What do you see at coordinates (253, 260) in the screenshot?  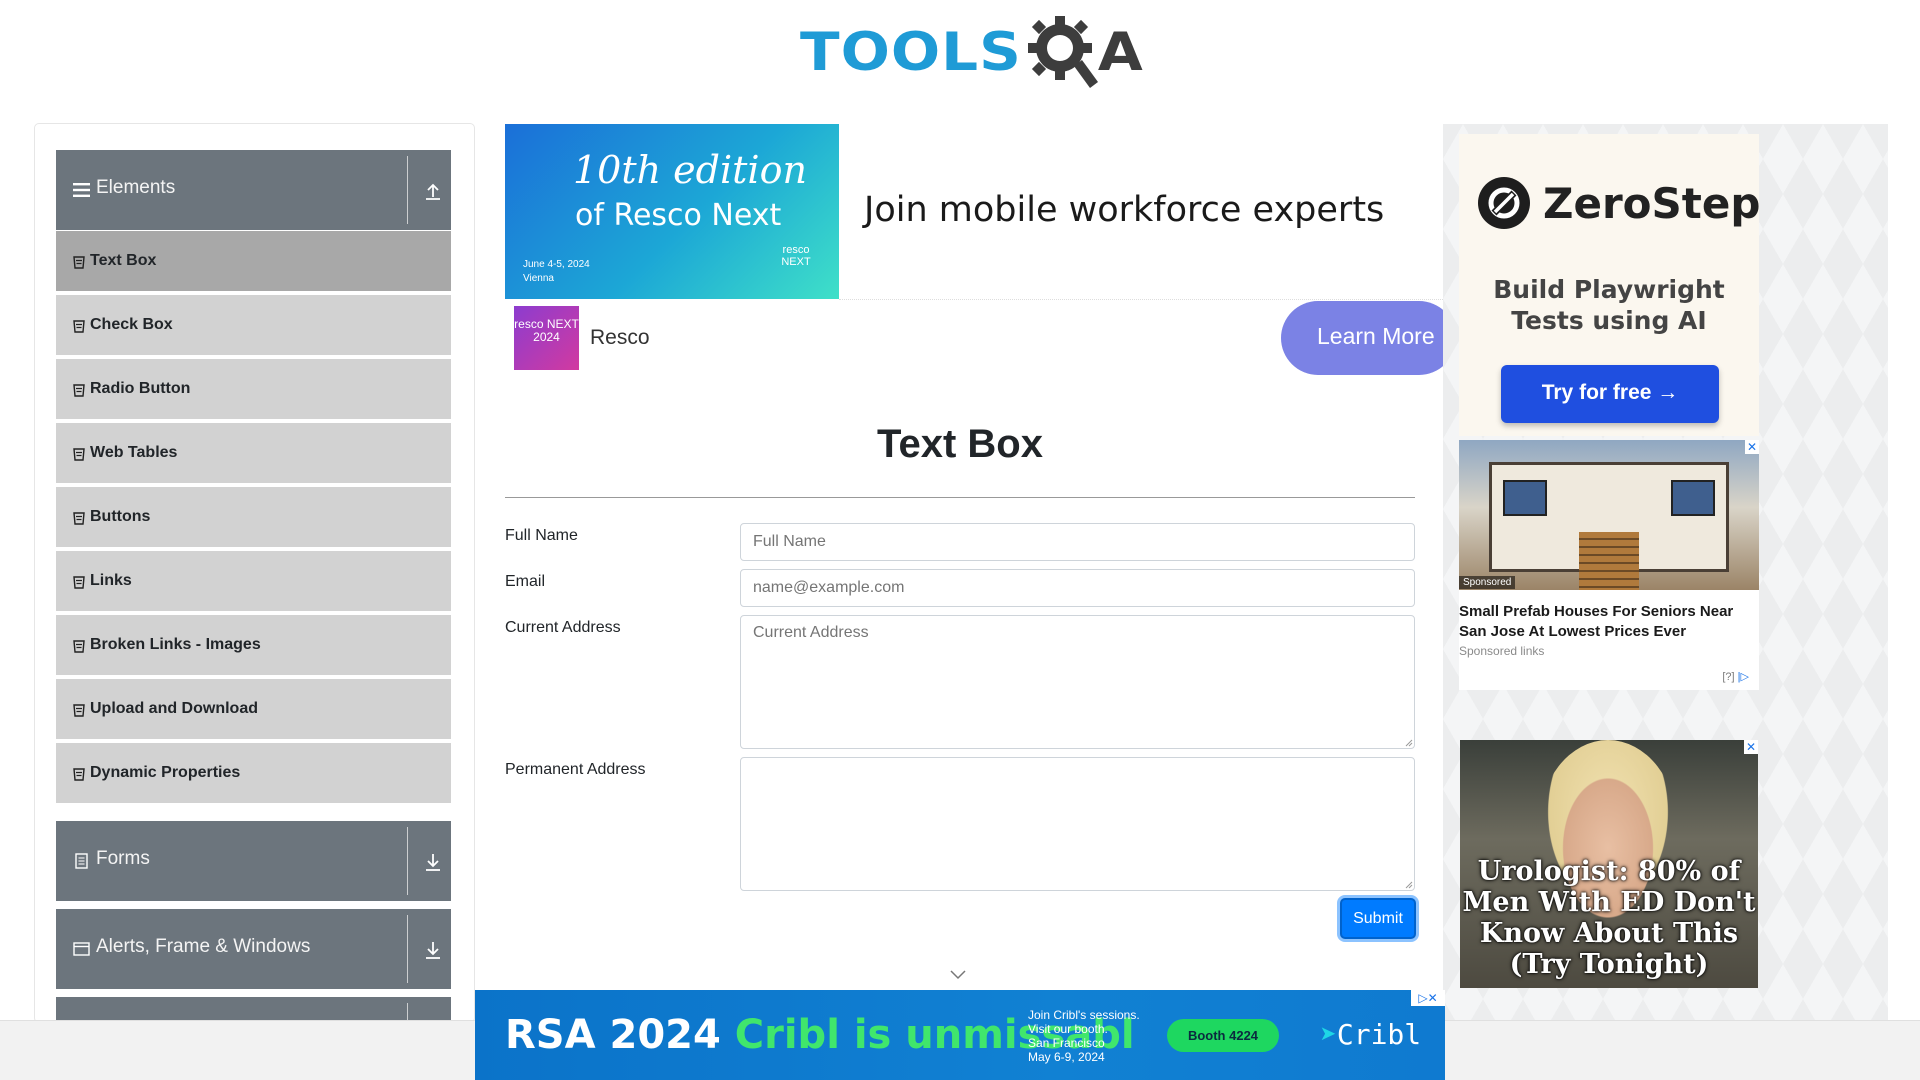 I see `sidebar-item-text-box: Text Box` at bounding box center [253, 260].